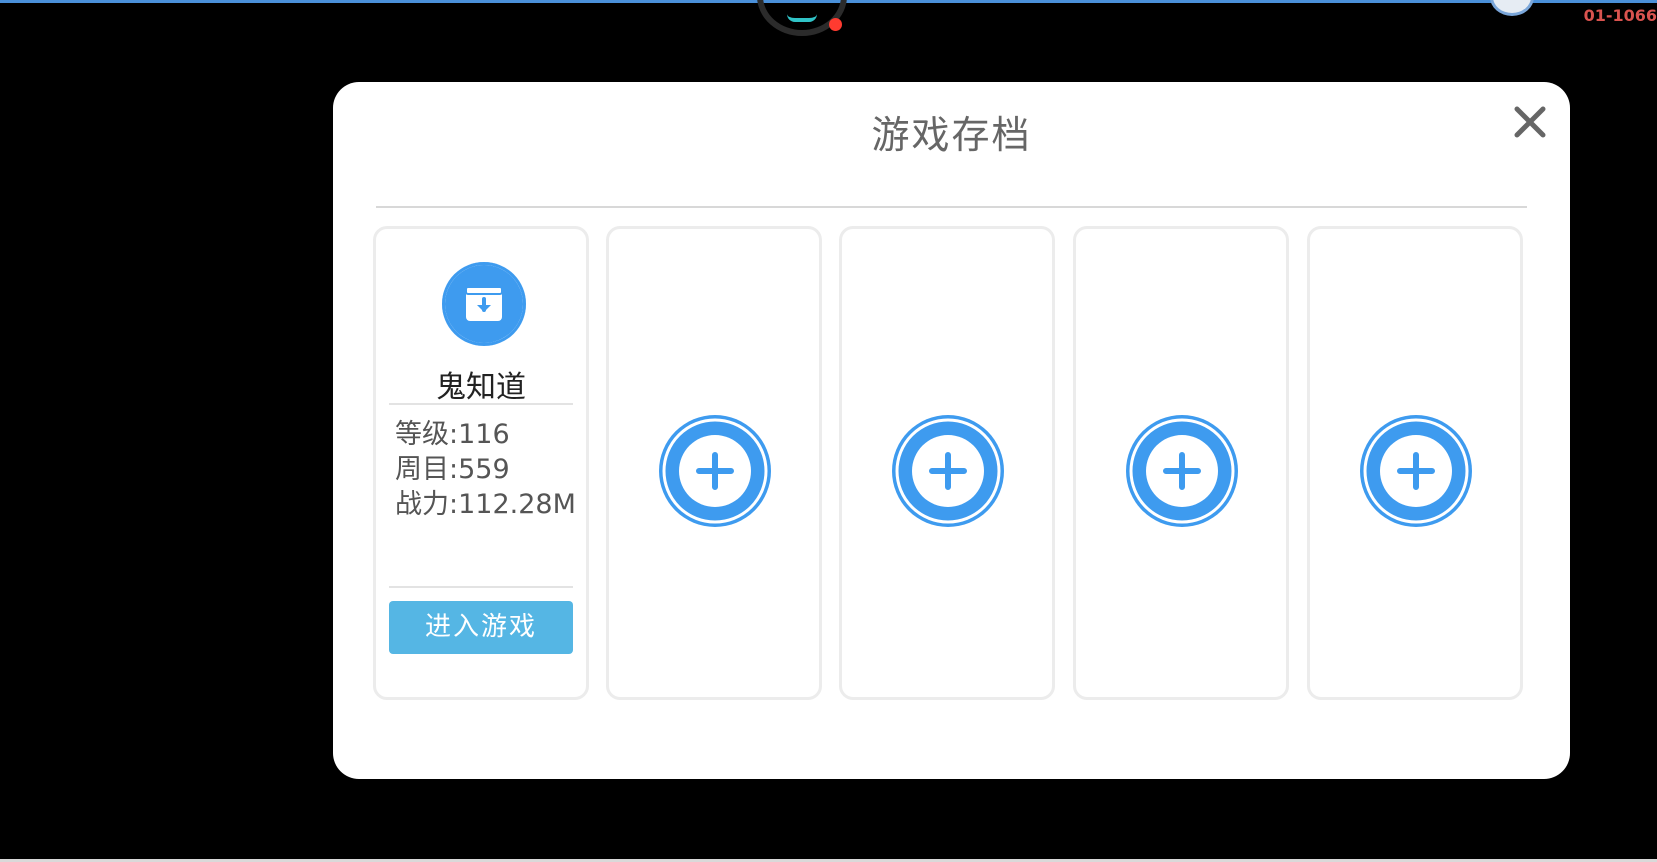  What do you see at coordinates (484, 304) in the screenshot?
I see `save-archive-icon` at bounding box center [484, 304].